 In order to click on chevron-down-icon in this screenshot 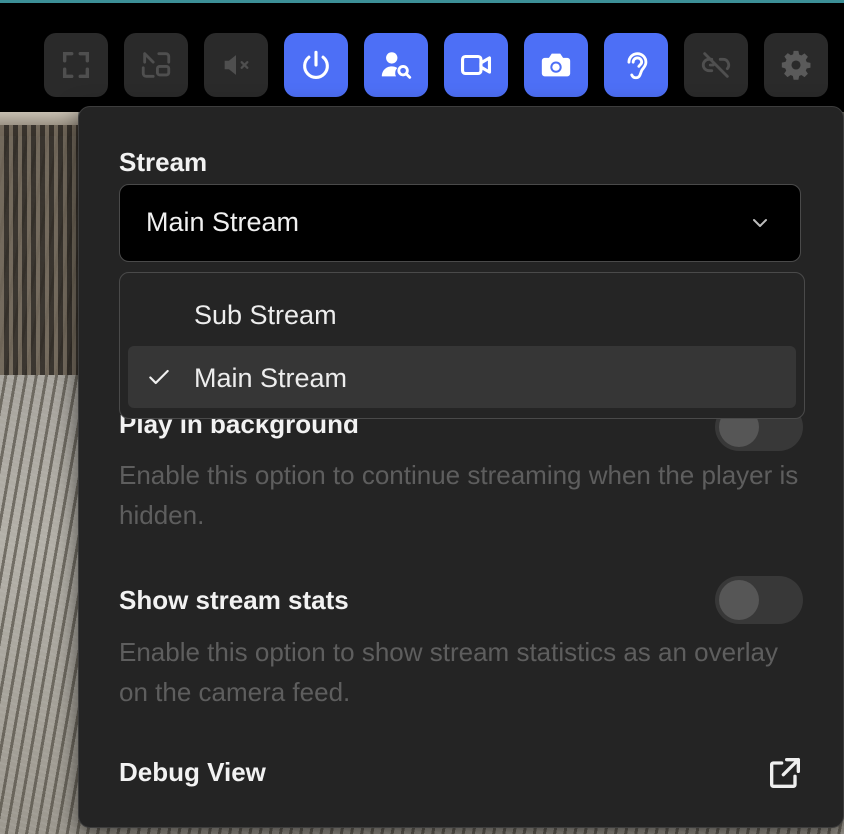, I will do `click(760, 223)`.